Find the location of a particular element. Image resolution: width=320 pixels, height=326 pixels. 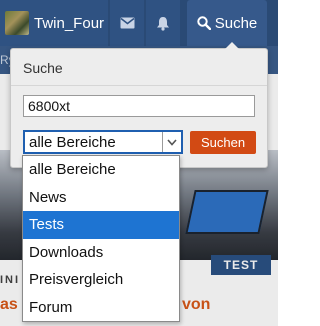

bell-icon is located at coordinates (163, 23).